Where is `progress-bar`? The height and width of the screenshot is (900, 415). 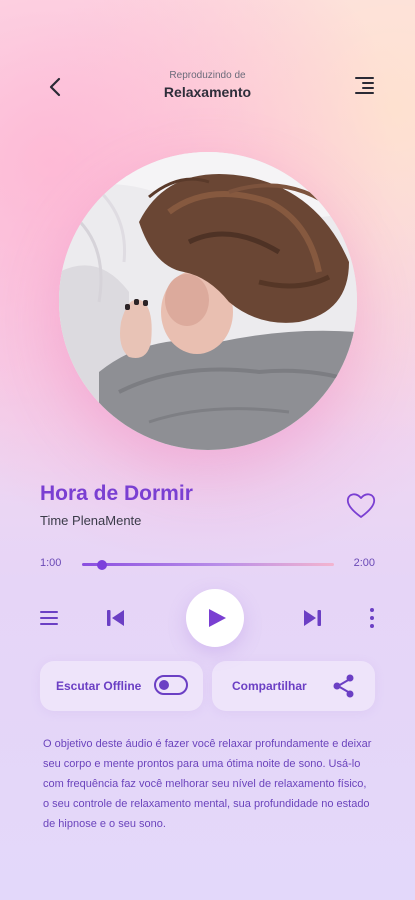 progress-bar is located at coordinates (208, 564).